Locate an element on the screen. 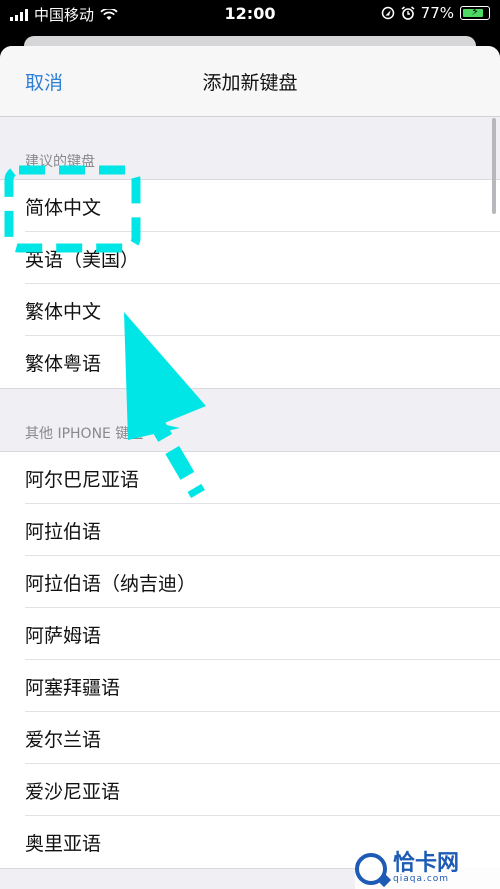 The width and height of the screenshot is (500, 889). magnifier-logo-icon is located at coordinates (371, 868).